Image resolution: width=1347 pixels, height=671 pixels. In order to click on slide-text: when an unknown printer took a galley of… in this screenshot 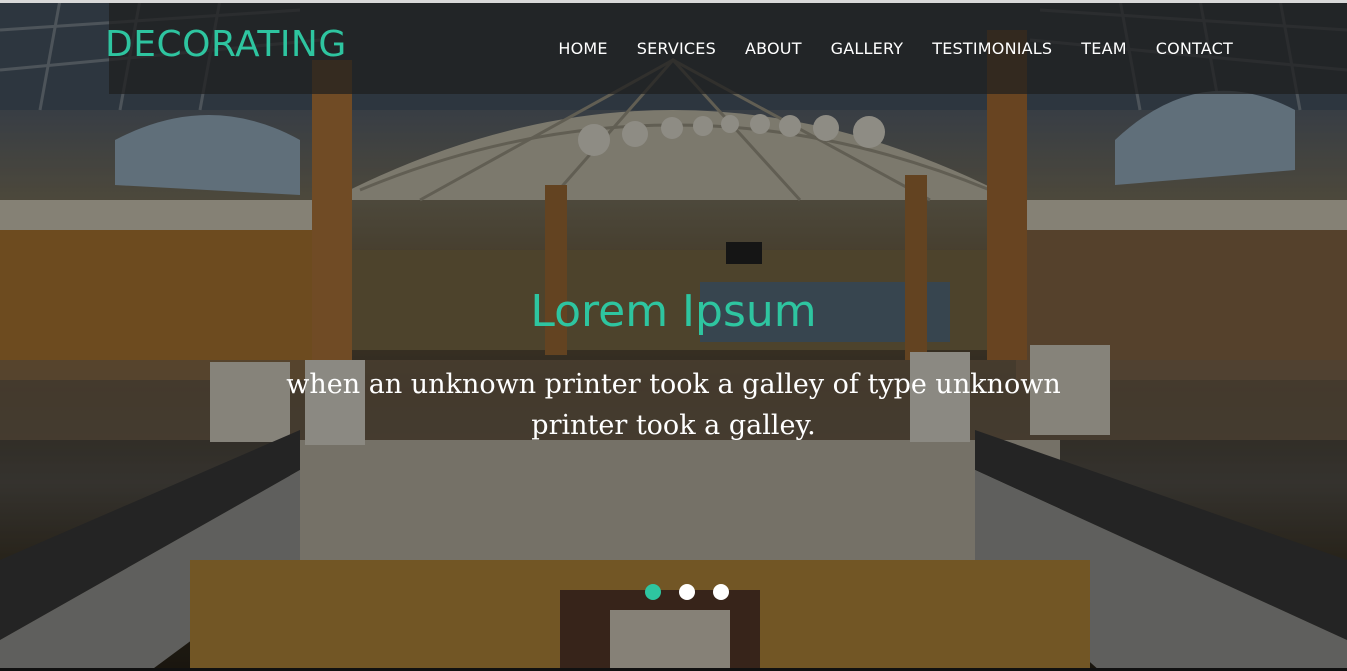, I will do `click(673, 405)`.